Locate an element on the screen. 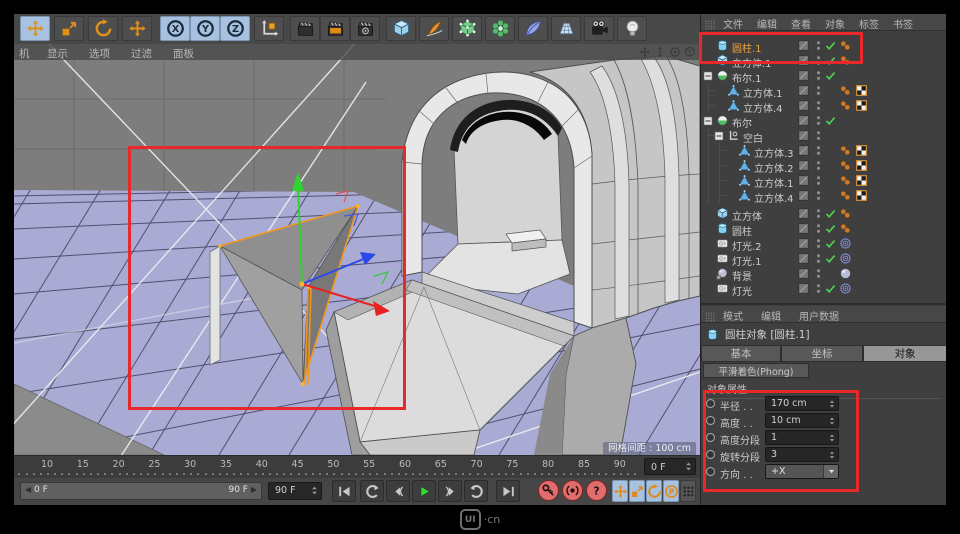 Image resolution: width=960 pixels, height=534 pixels. object-manager-menu-4: 标签 is located at coordinates (869, 23).